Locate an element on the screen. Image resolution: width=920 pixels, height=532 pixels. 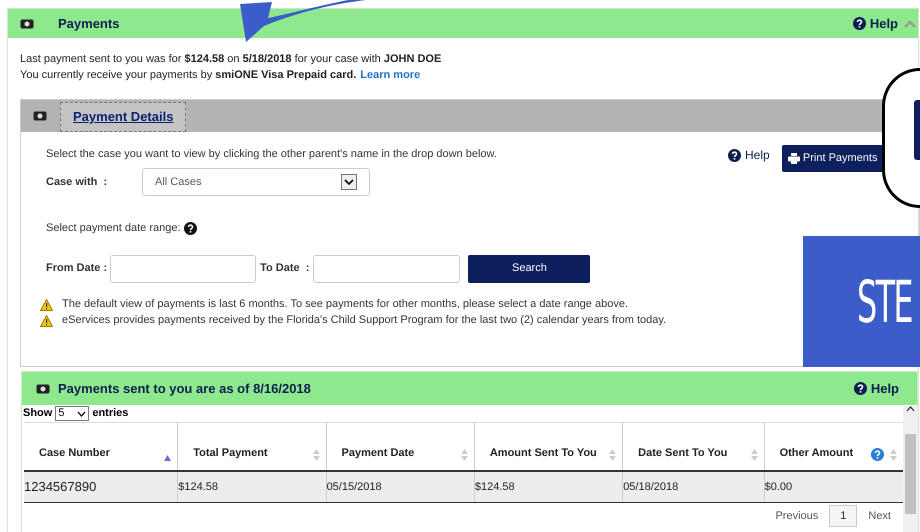
column-header: Date Sent To You is located at coordinates (694, 446).